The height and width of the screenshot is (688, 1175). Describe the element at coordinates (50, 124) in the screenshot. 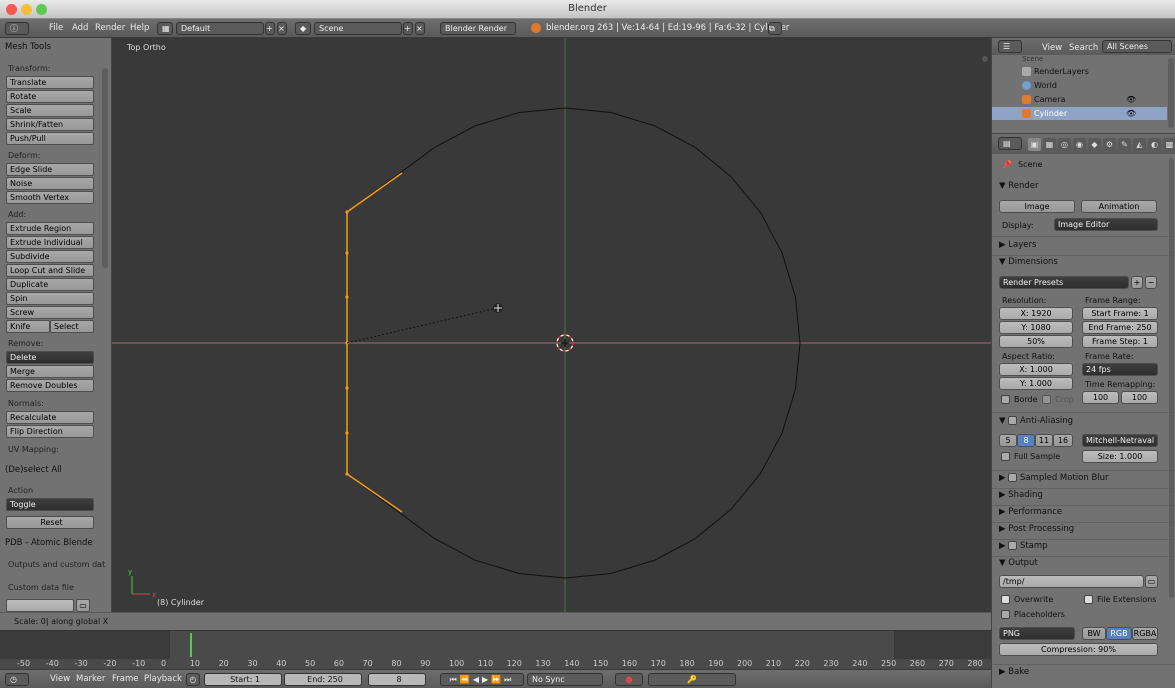

I see `shrink-fatten-button: Shrink/Fatten` at that location.